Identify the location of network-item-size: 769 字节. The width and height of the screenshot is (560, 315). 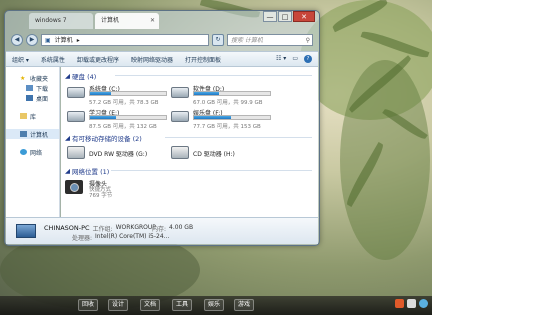
(101, 196).